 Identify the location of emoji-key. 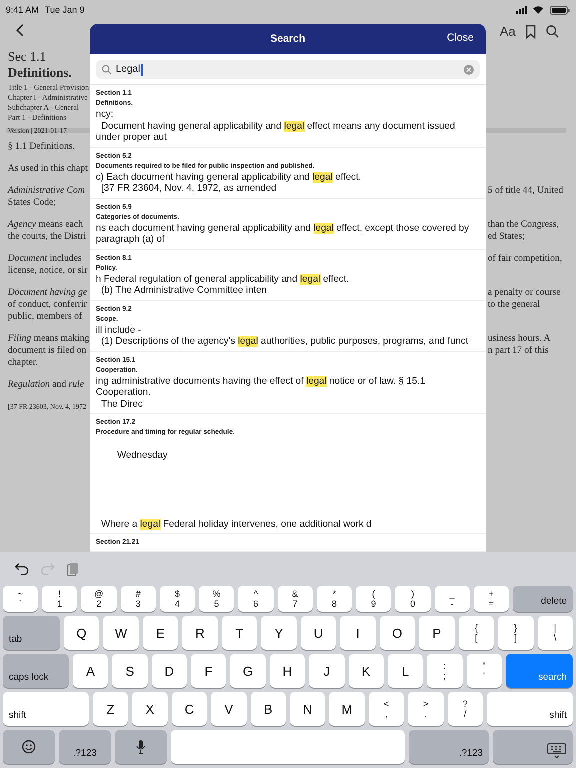
(29, 747).